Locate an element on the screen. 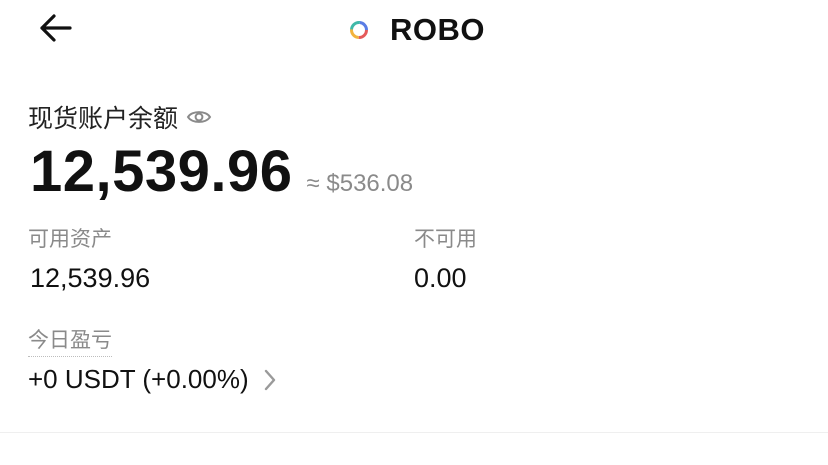 The width and height of the screenshot is (828, 465). balance-label: 现货账户余额 is located at coordinates (103, 119).